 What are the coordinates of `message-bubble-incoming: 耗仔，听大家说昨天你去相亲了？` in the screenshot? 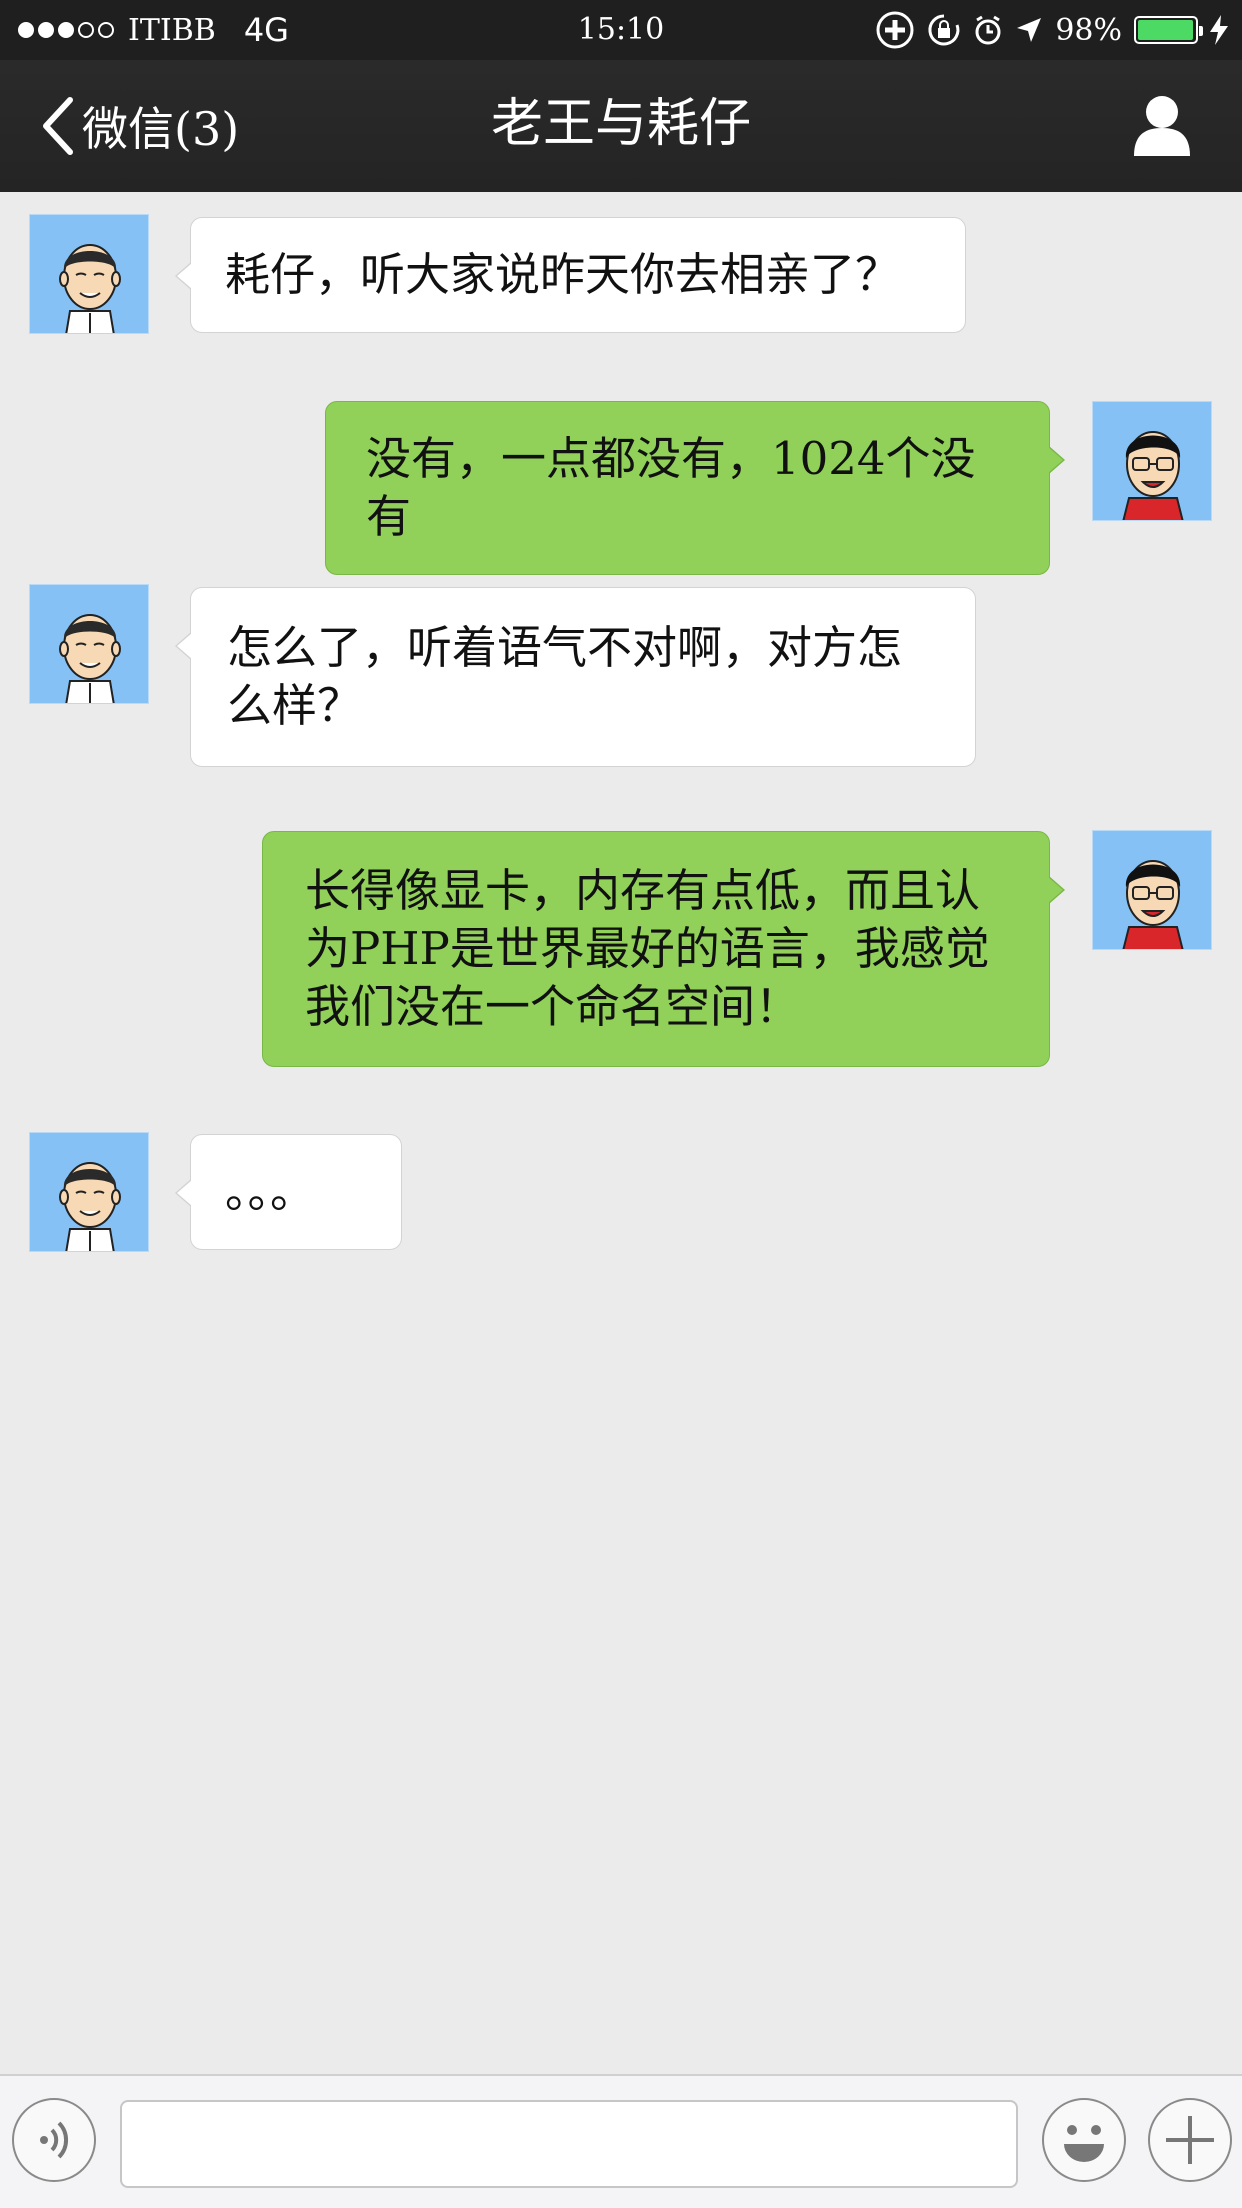 It's located at (570, 275).